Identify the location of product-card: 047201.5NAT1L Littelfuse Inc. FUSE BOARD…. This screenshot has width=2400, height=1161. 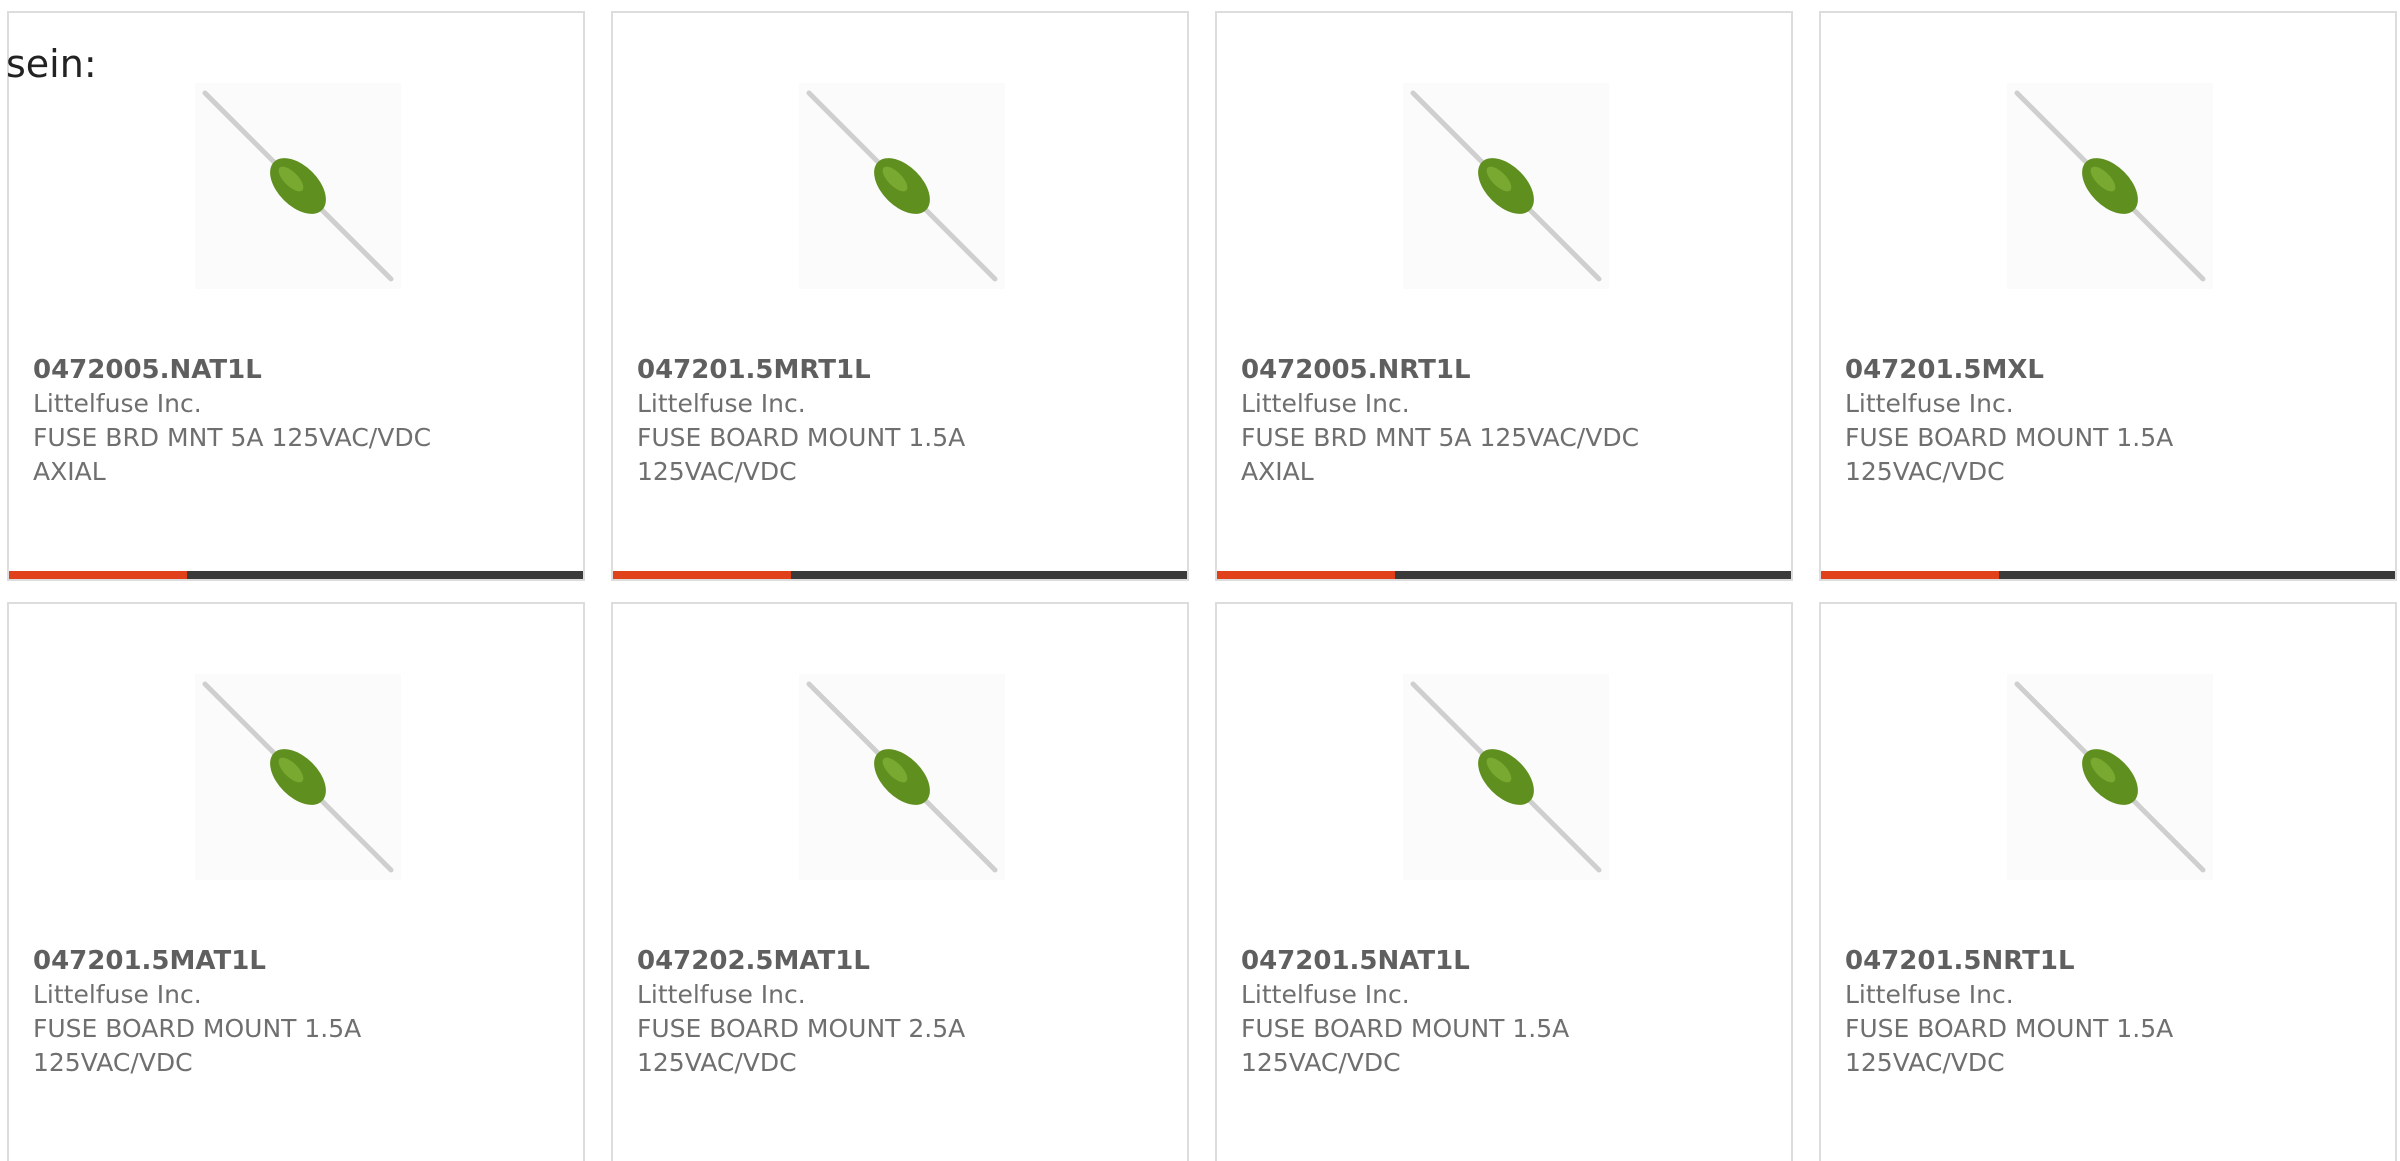
(1504, 881).